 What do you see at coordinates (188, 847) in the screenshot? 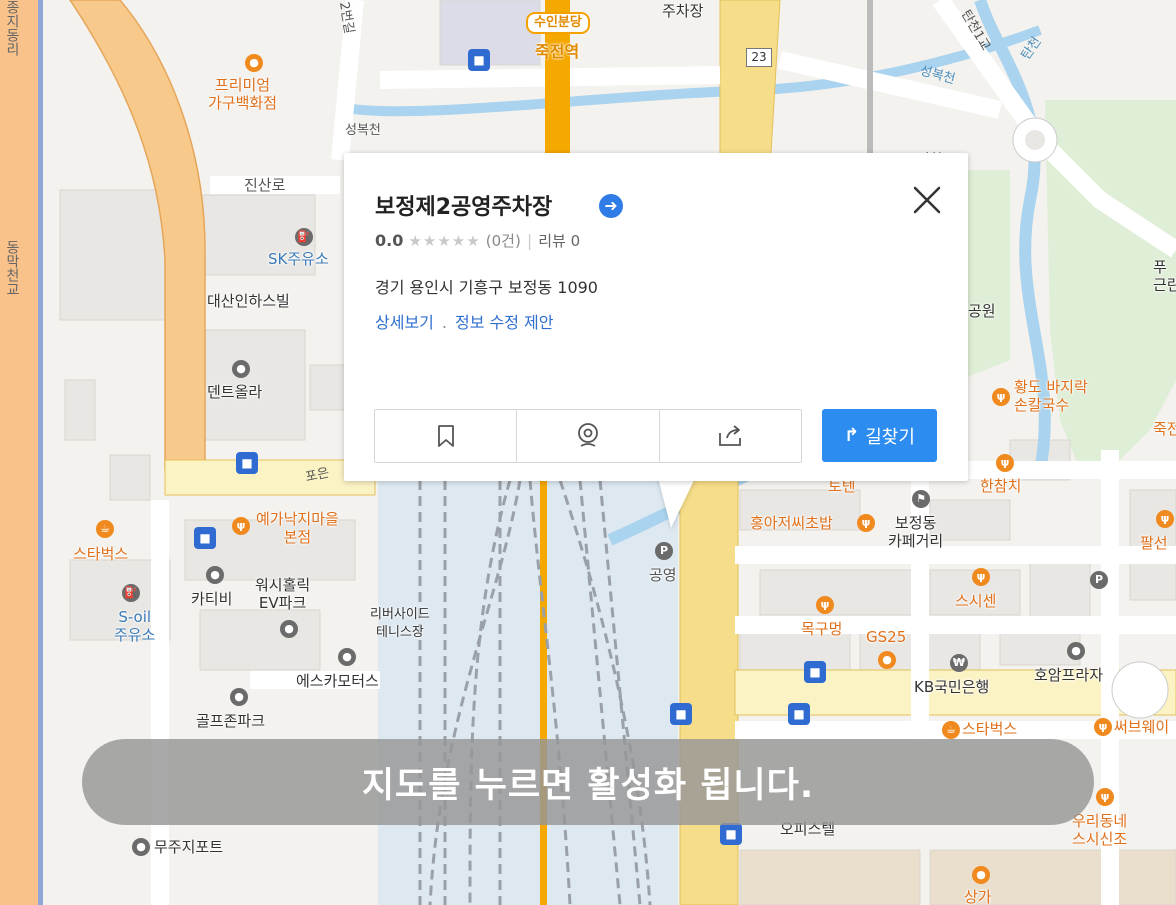
I see `label-muju-jiport: 무주지포트` at bounding box center [188, 847].